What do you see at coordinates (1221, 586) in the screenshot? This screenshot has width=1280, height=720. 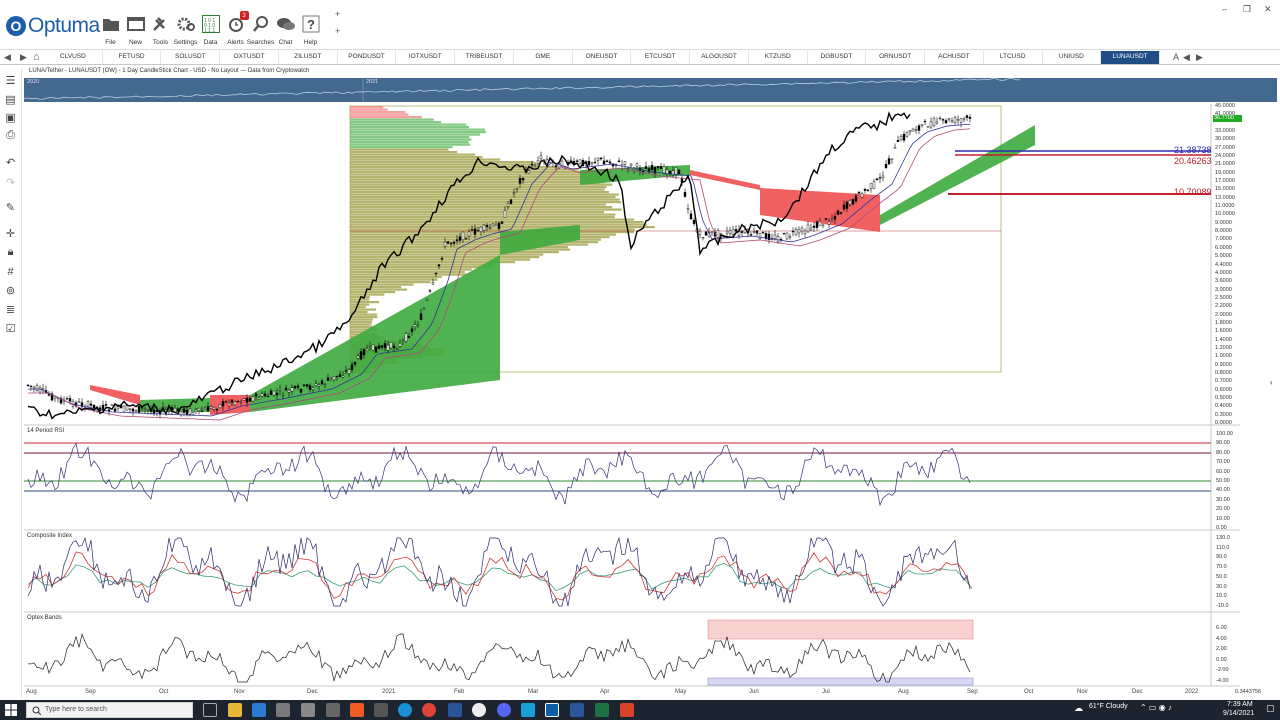 I see `composite-axis-label: 30.0` at bounding box center [1221, 586].